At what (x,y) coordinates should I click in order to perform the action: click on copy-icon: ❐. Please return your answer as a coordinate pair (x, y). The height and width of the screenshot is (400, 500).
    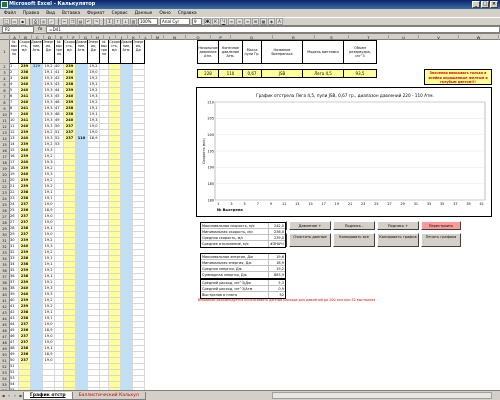
    Looking at the image, I should click on (72, 21).